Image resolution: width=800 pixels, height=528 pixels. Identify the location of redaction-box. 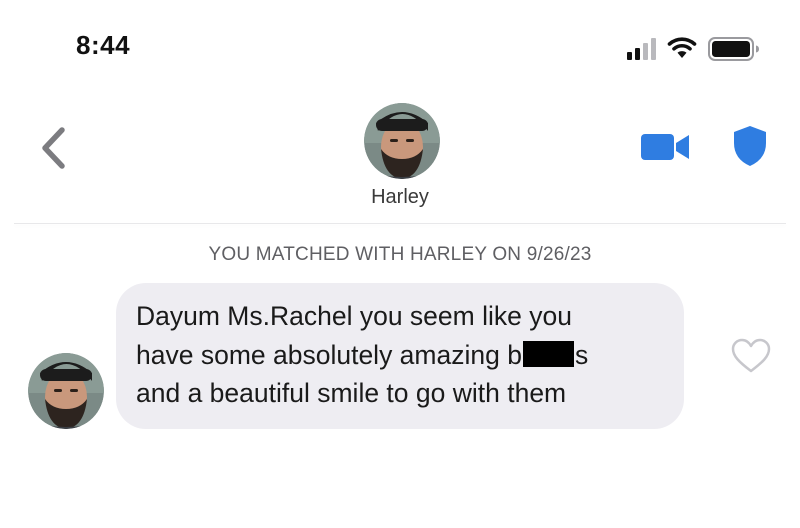
(548, 353).